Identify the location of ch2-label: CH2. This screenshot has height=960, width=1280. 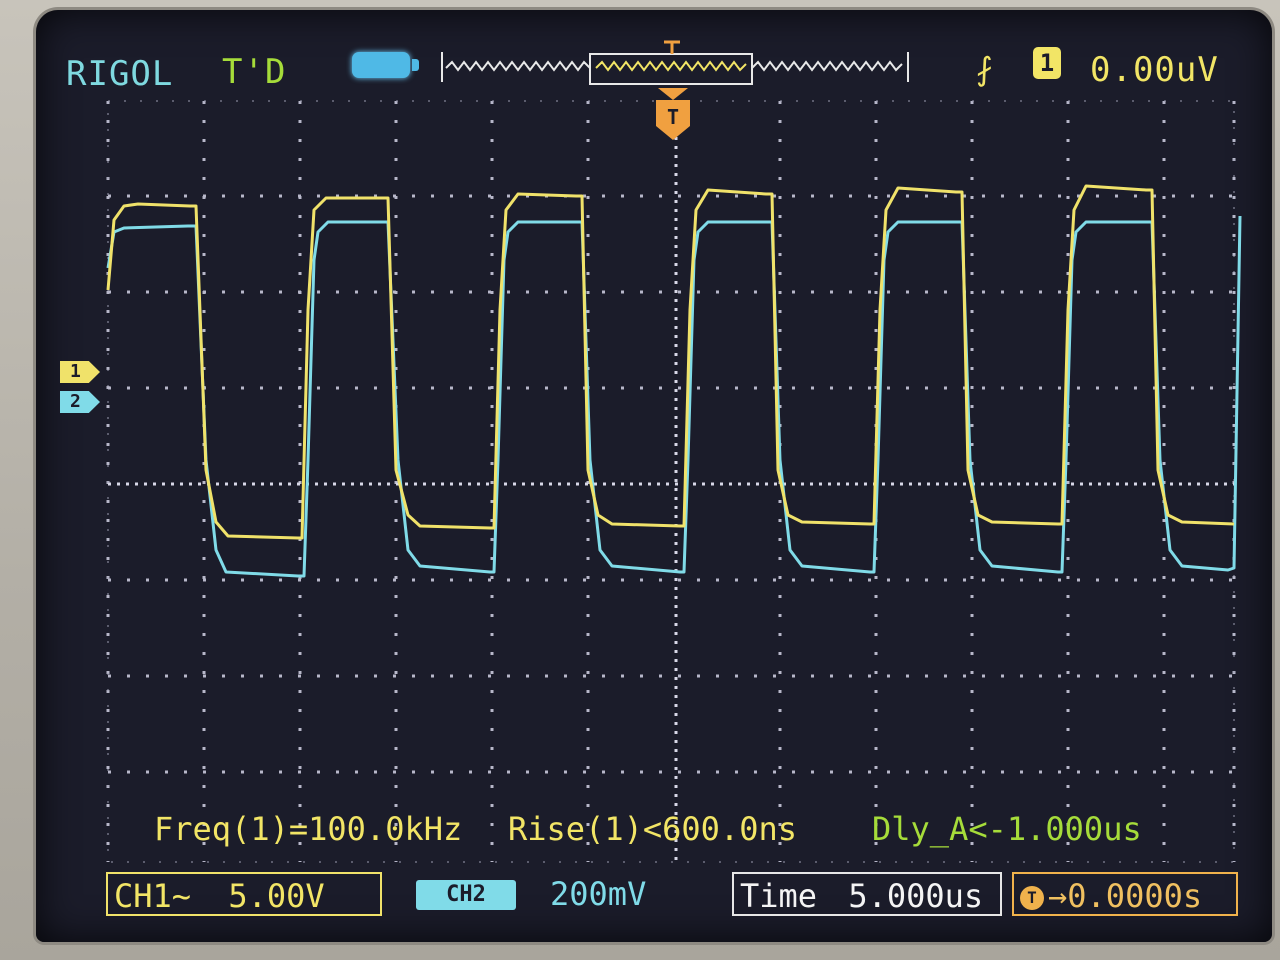
(466, 895).